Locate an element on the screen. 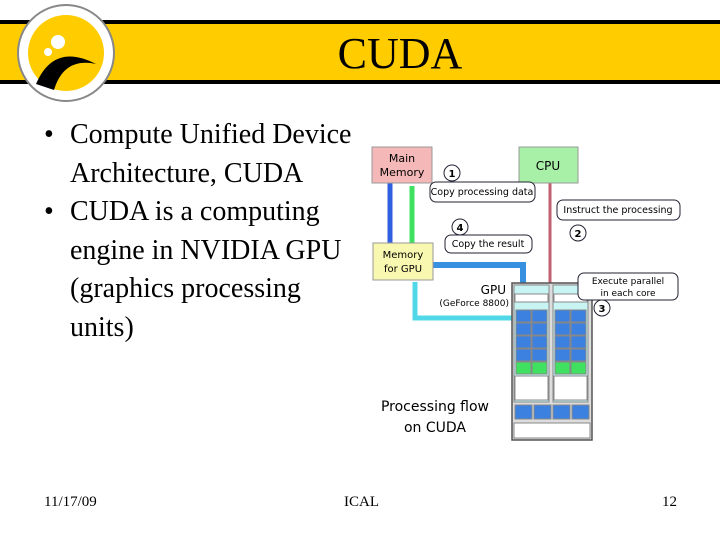 This screenshot has height=540, width=720. svg-text: for GPU is located at coordinates (403, 269).